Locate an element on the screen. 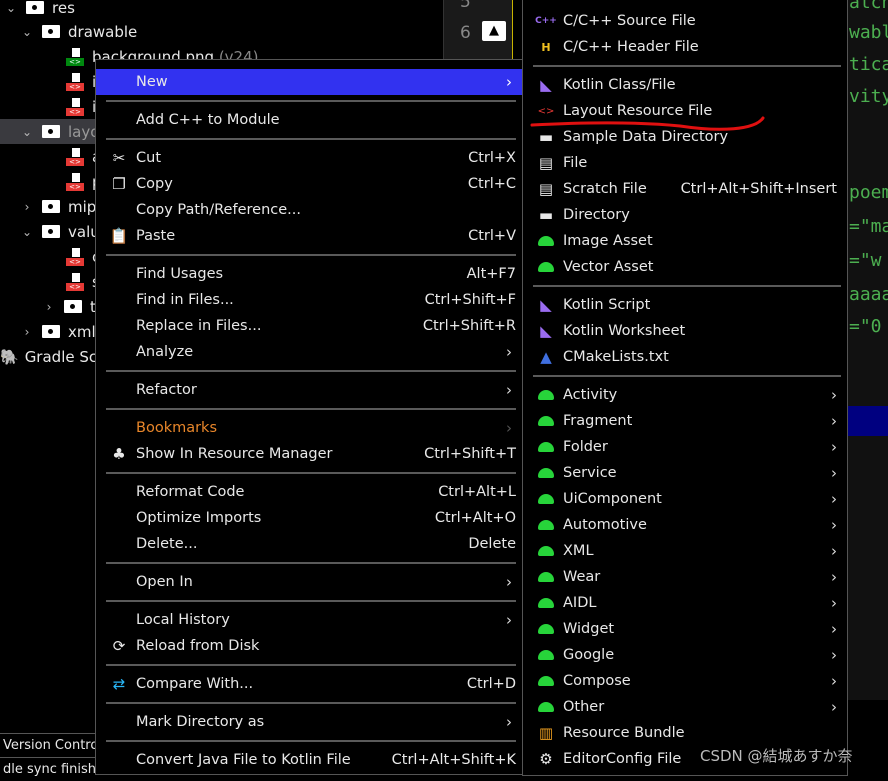  menu-item-fragment: Fragment › is located at coordinates (685, 421).